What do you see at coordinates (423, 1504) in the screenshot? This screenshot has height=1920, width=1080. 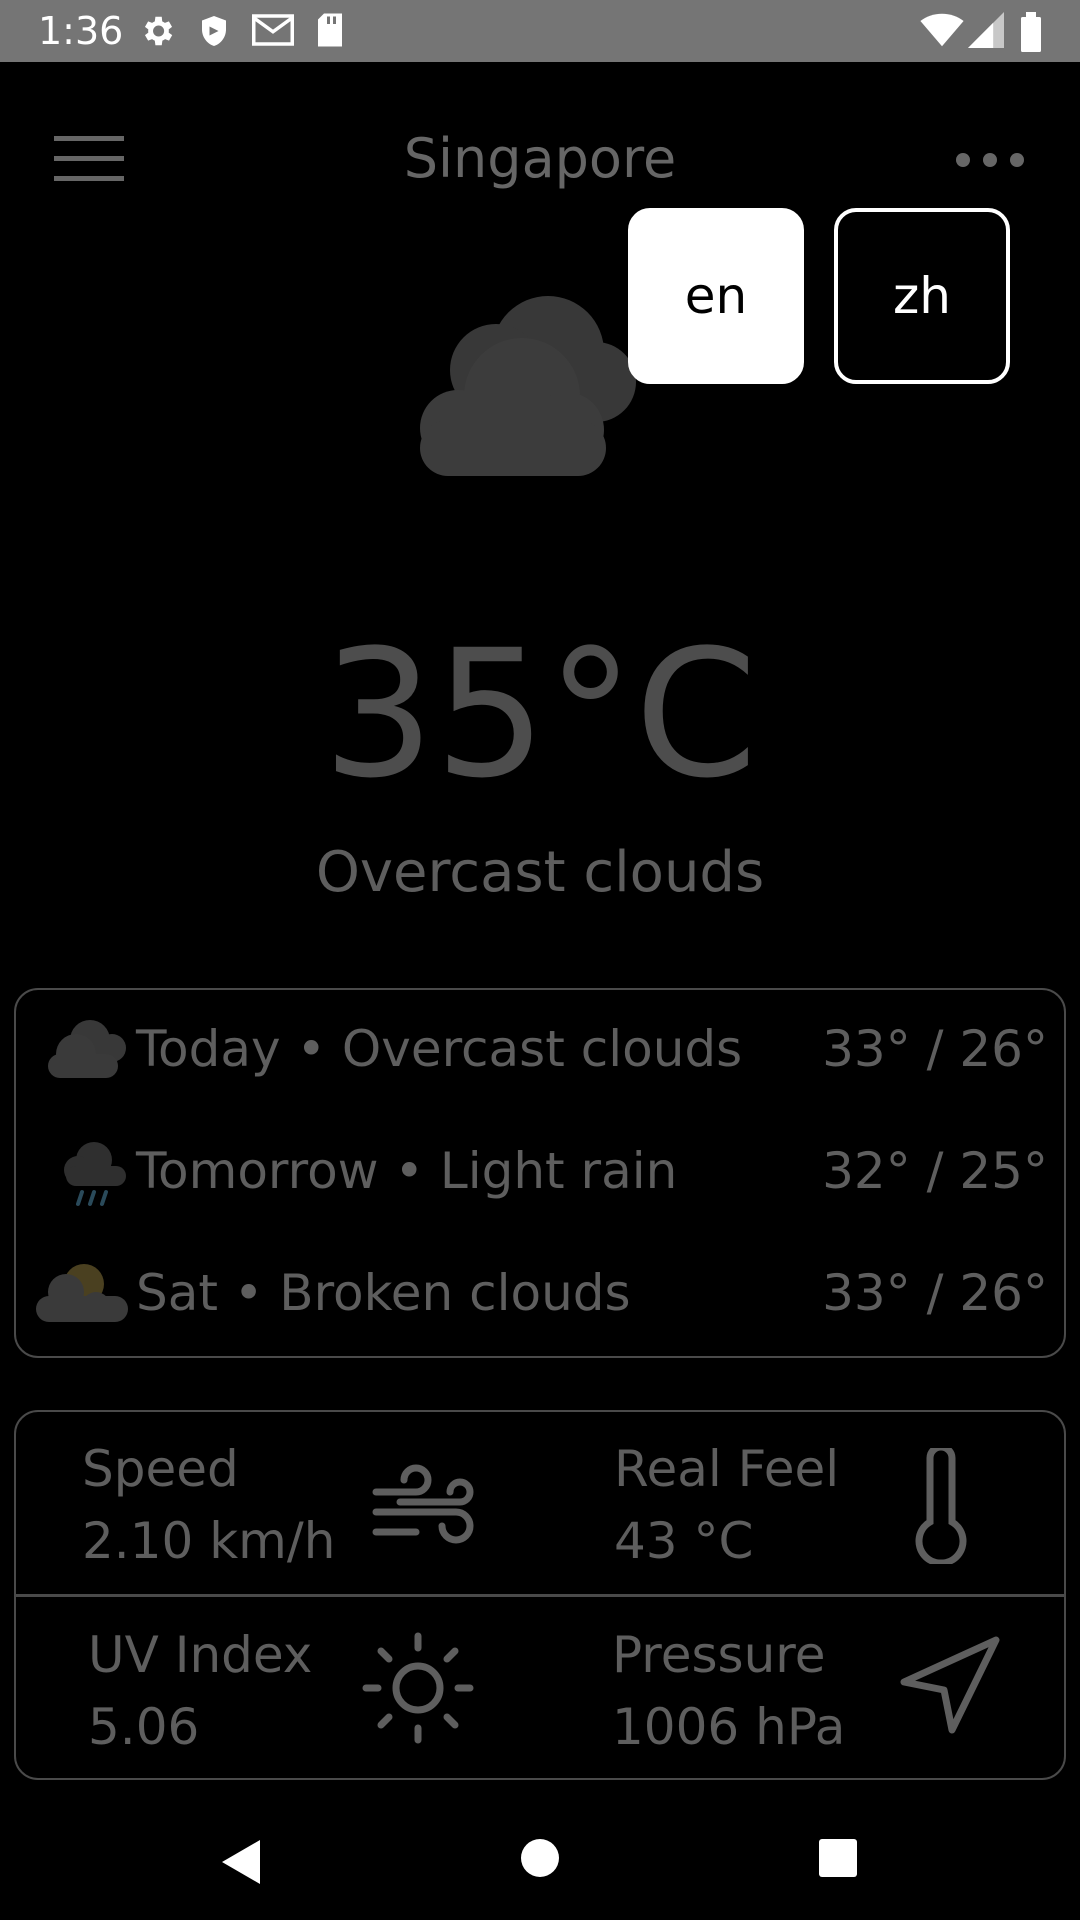 I see `wind-icon` at bounding box center [423, 1504].